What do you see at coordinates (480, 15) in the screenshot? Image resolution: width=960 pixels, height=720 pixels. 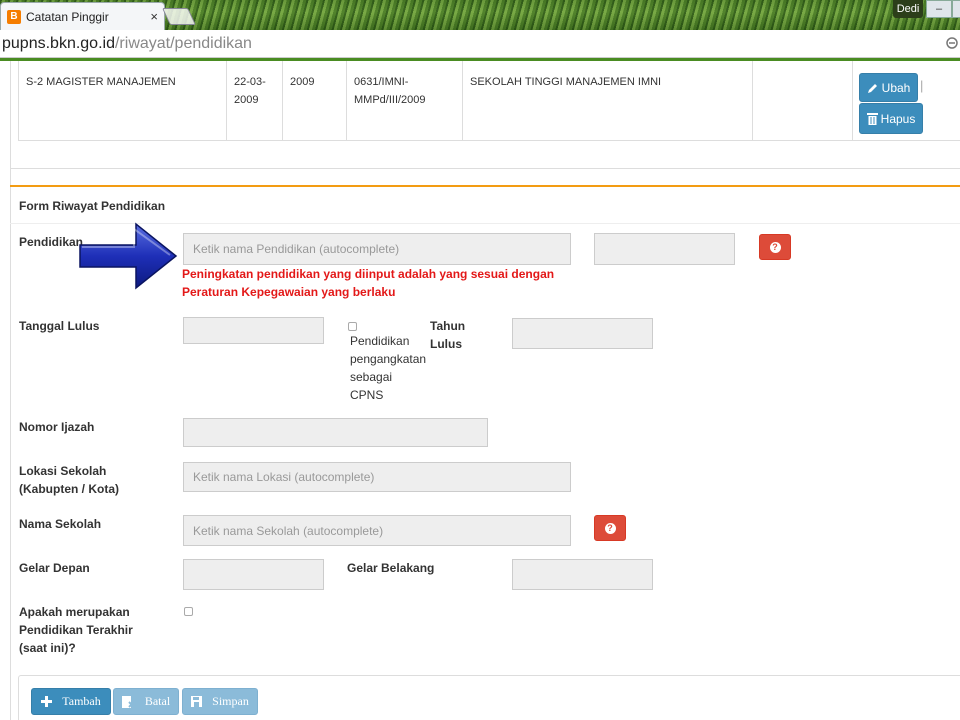 I see `browser-tab-bar: B Catatan Pinggir × Dedi –` at bounding box center [480, 15].